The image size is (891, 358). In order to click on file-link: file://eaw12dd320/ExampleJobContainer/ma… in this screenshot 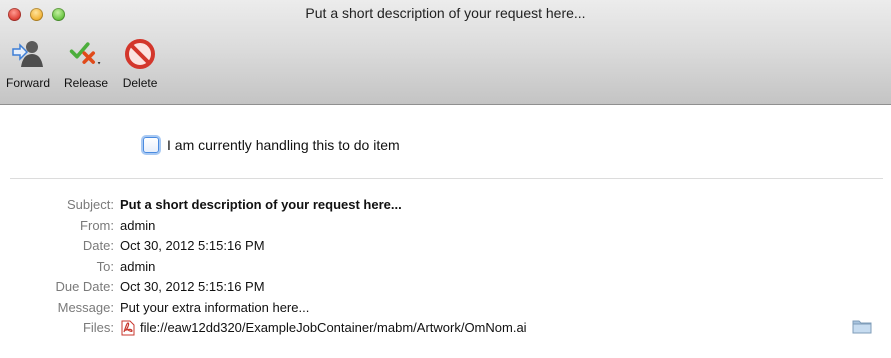, I will do `click(323, 328)`.